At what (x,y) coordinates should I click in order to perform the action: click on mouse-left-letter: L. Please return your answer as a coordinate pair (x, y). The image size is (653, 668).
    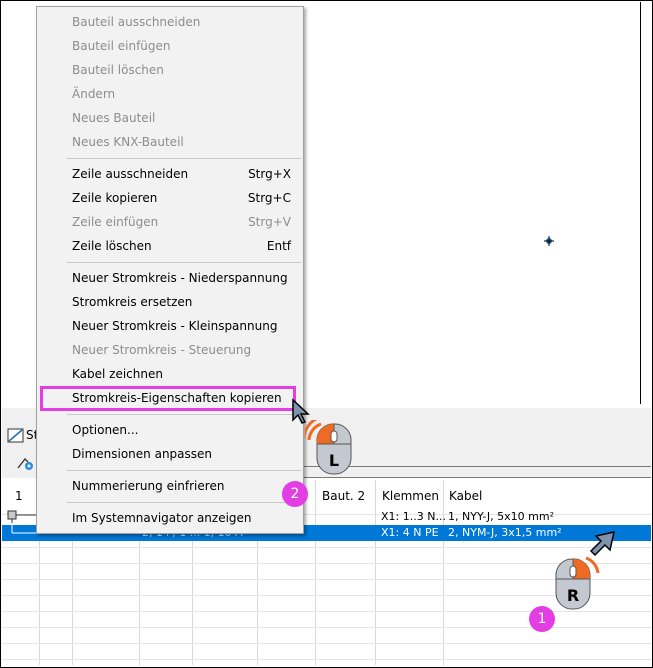
    Looking at the image, I should click on (334, 460).